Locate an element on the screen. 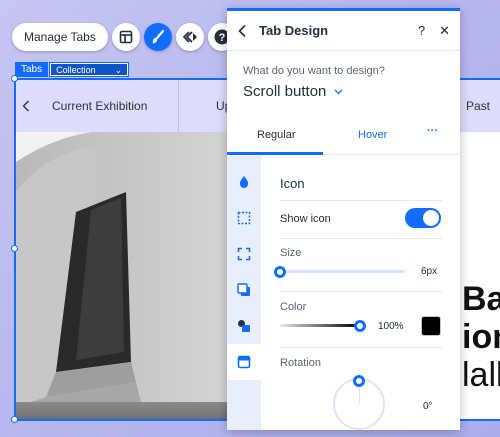  opacity-slider is located at coordinates (320, 325).